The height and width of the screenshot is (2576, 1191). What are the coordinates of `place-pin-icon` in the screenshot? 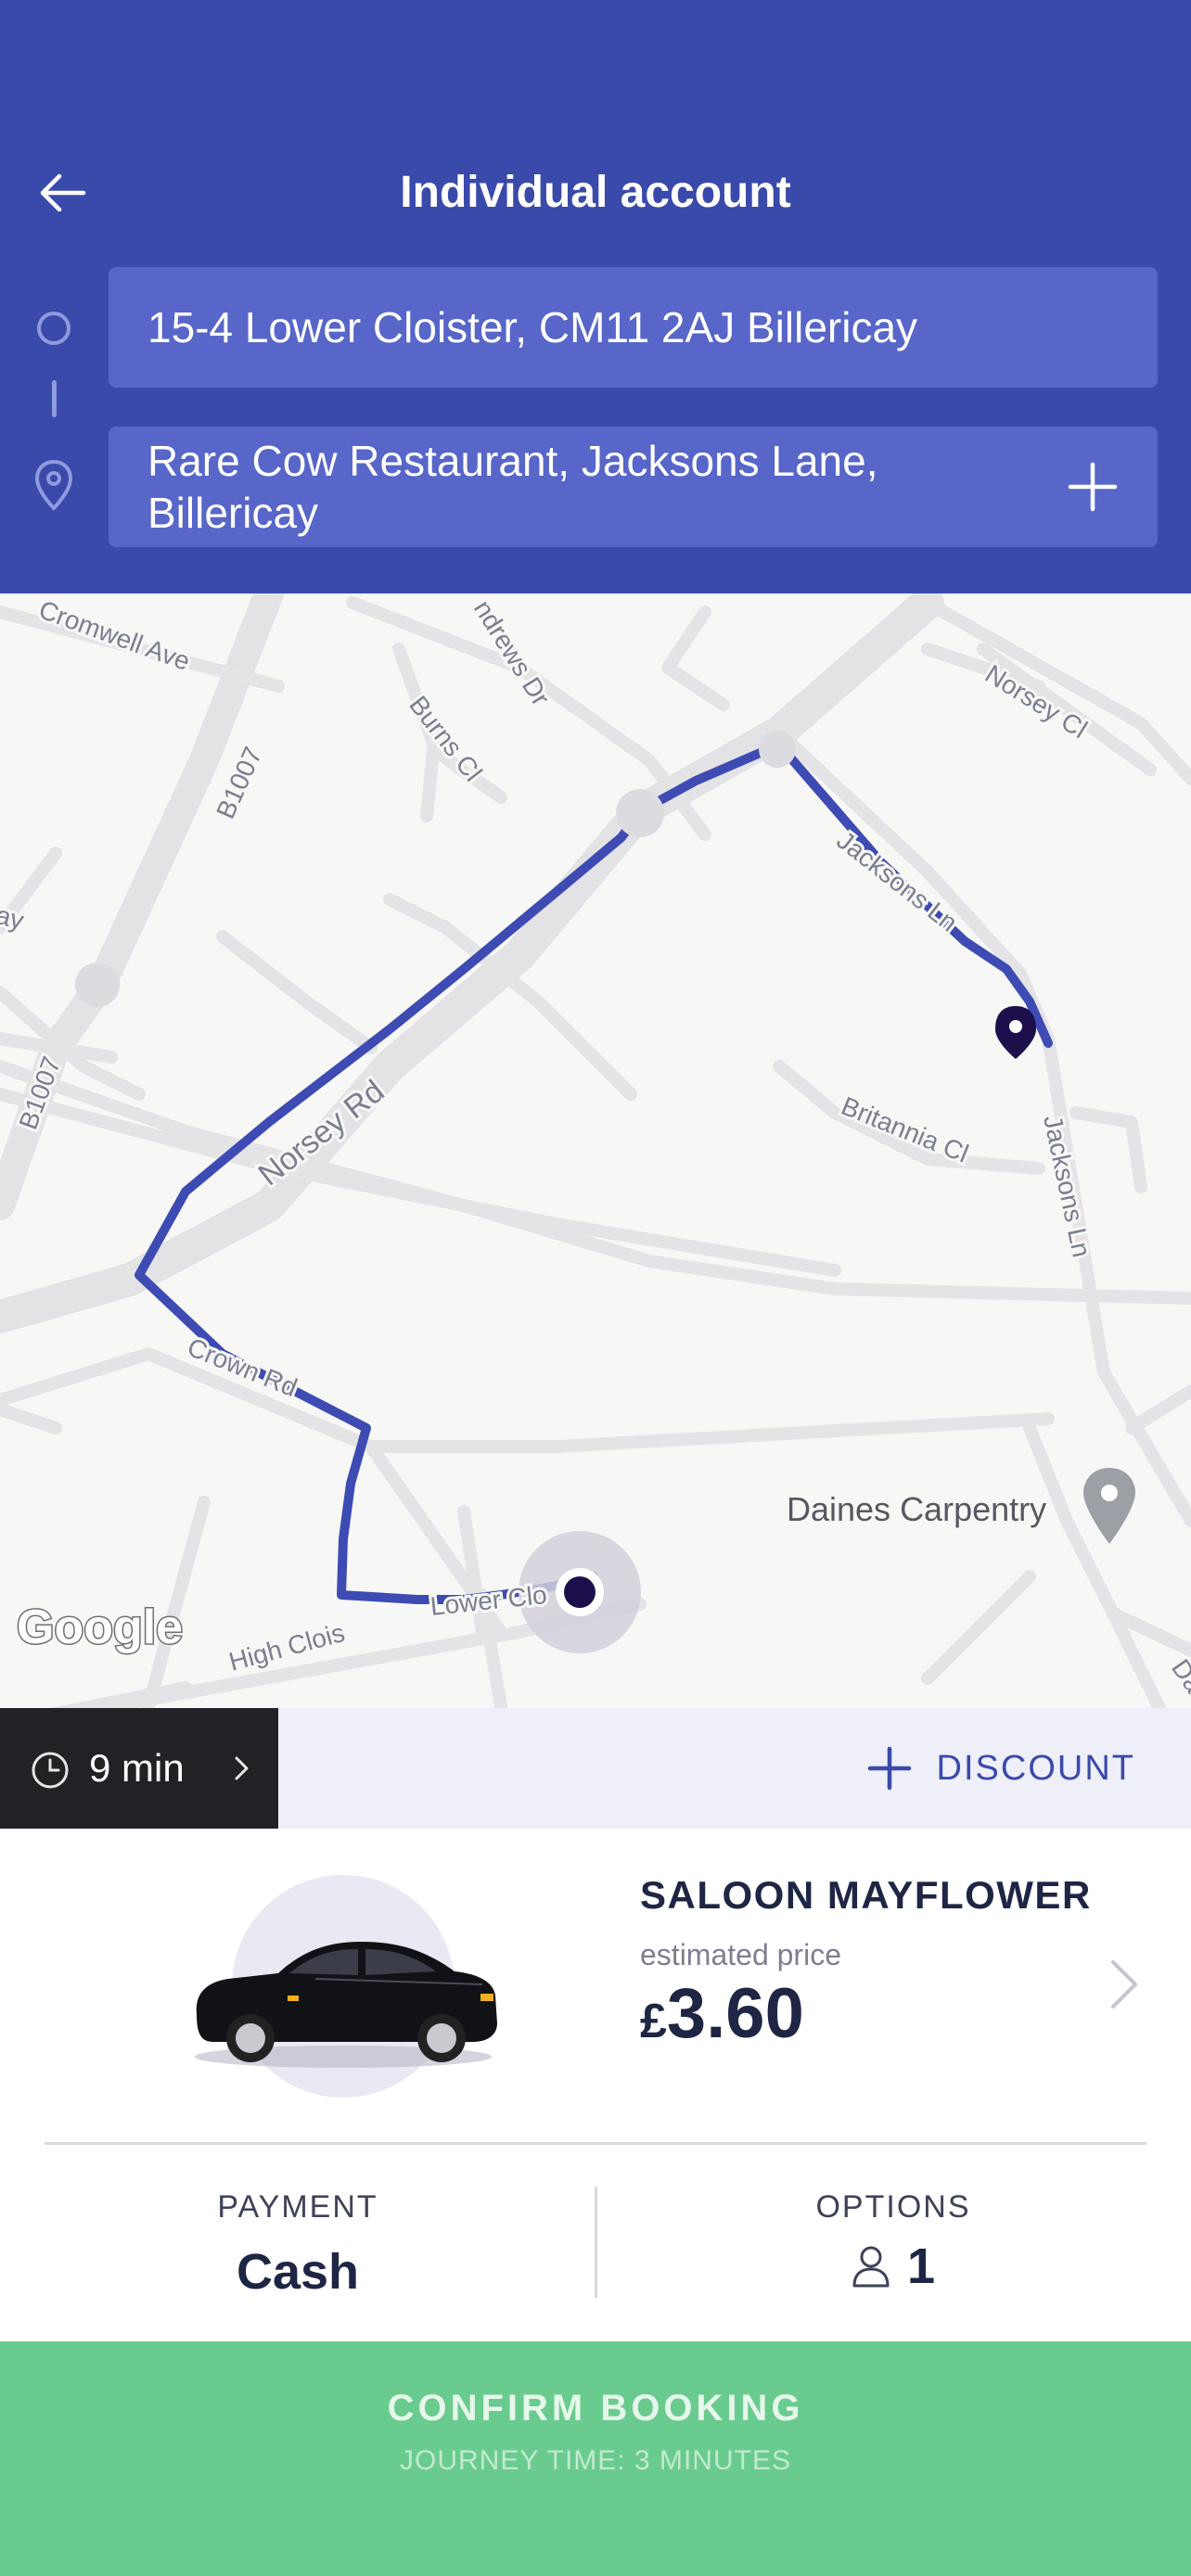 It's located at (1109, 1506).